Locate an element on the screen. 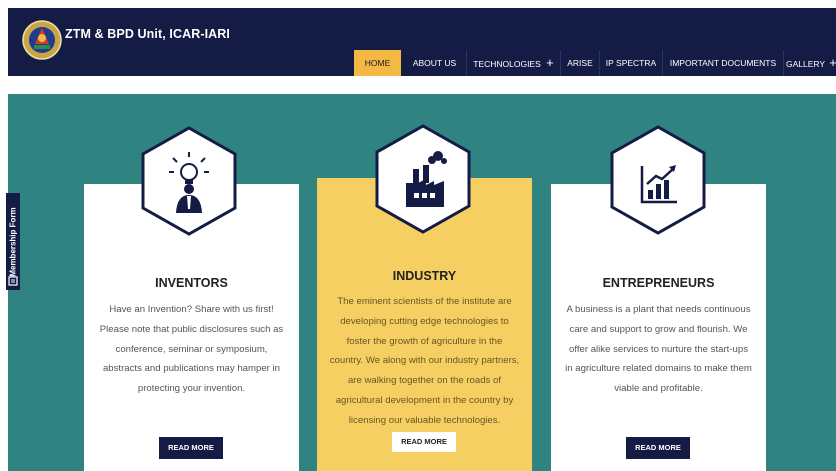 This screenshot has height=471, width=836. card-text-line: developing cutting edge technologies to is located at coordinates (424, 321).